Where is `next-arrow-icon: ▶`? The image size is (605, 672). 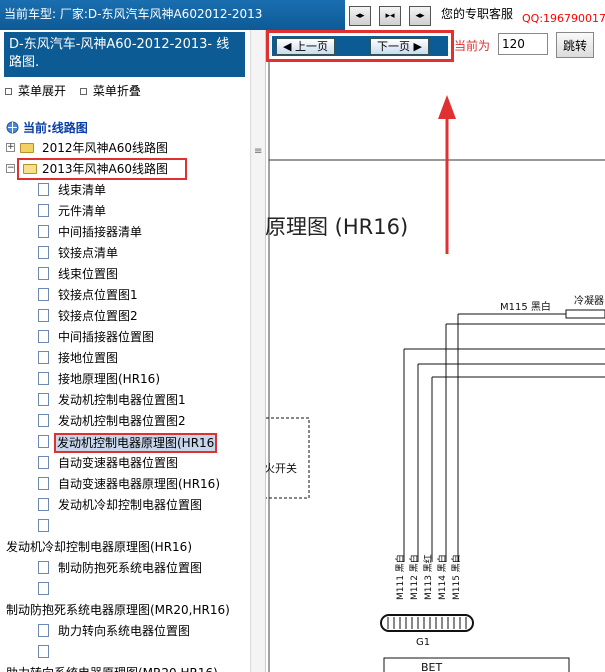
next-arrow-icon: ▶ is located at coordinates (417, 46).